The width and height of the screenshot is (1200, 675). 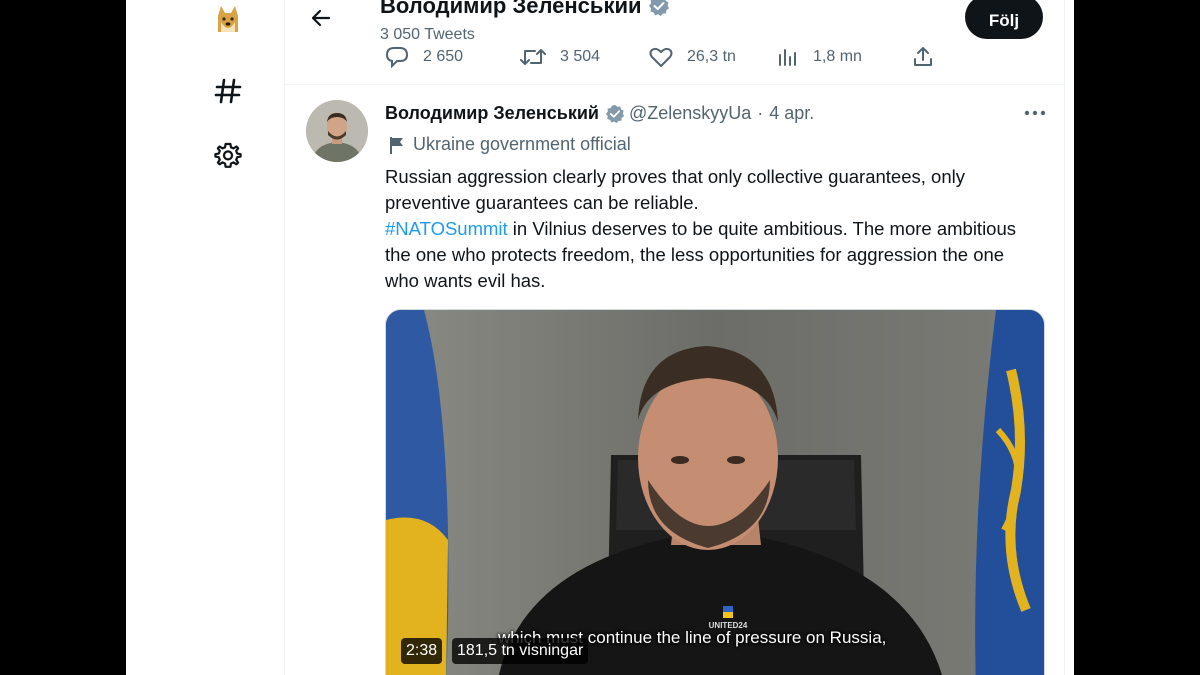 I want to click on more-options-button, so click(x=1035, y=113).